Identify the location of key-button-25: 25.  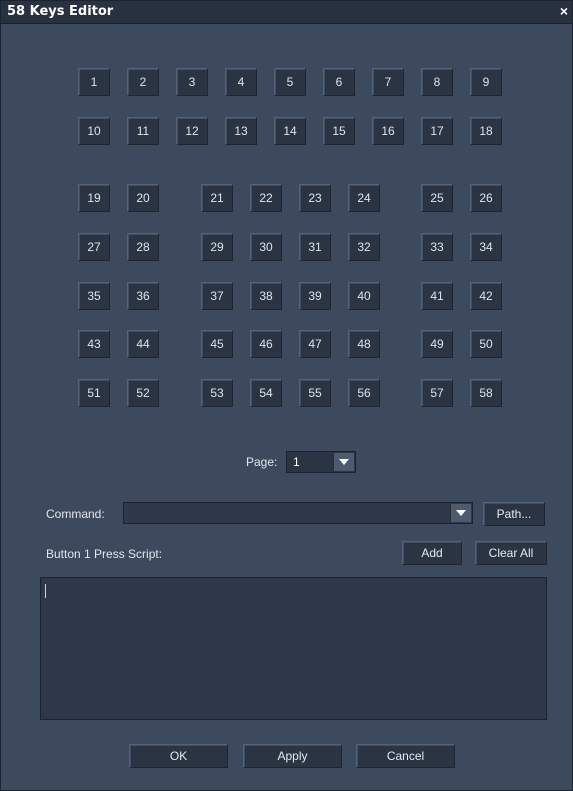
(437, 198).